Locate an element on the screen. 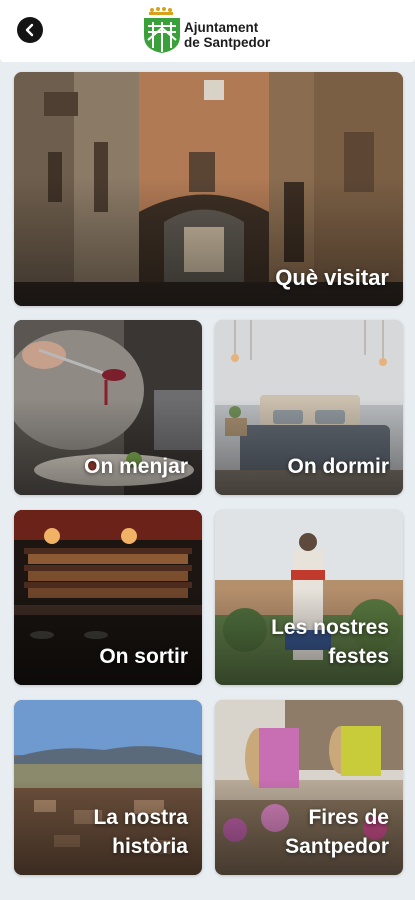  municipality-logo: Ajuntament de Santpedor is located at coordinates (217, 31).